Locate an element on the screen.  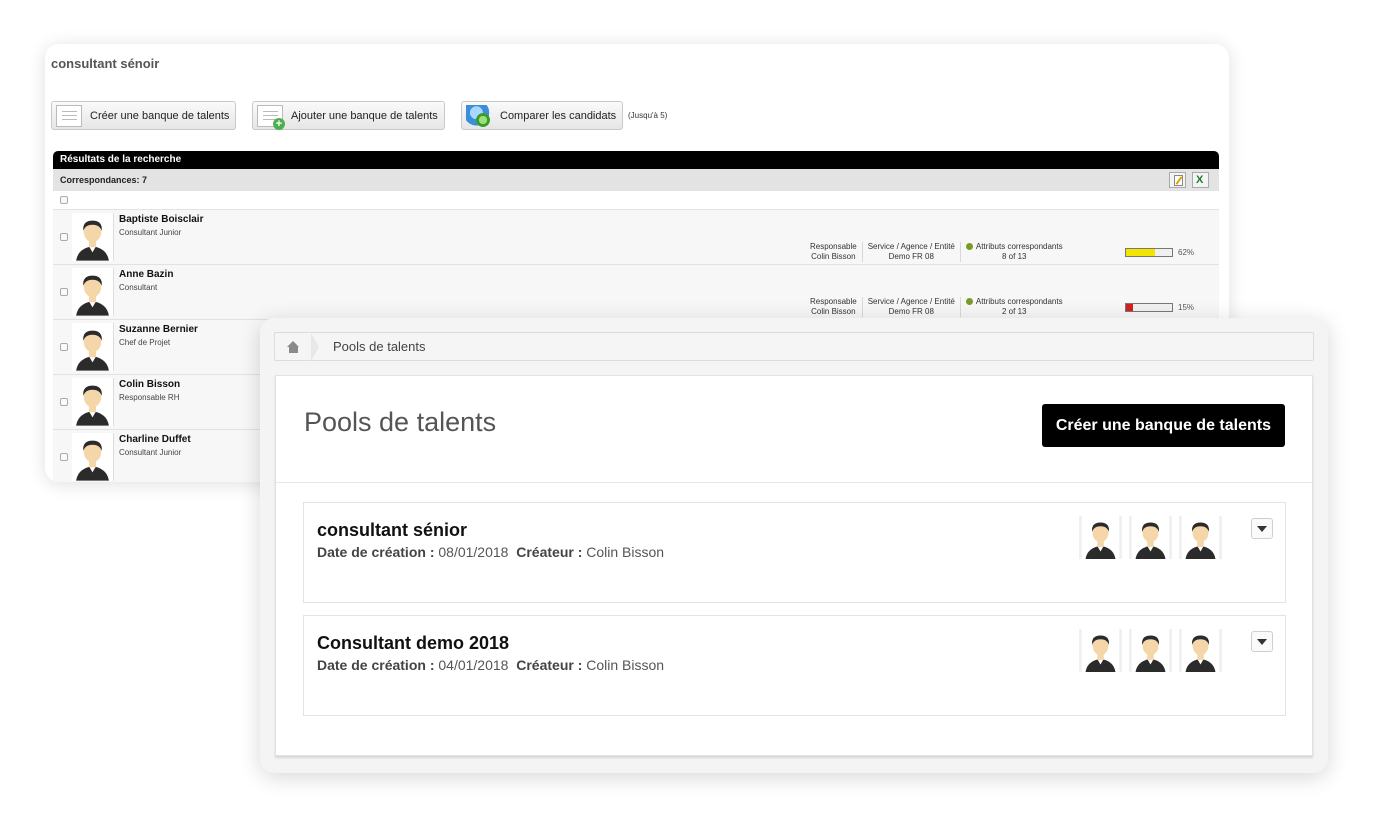
compare-candidates-label: Comparer les candidats is located at coordinates (558, 115).